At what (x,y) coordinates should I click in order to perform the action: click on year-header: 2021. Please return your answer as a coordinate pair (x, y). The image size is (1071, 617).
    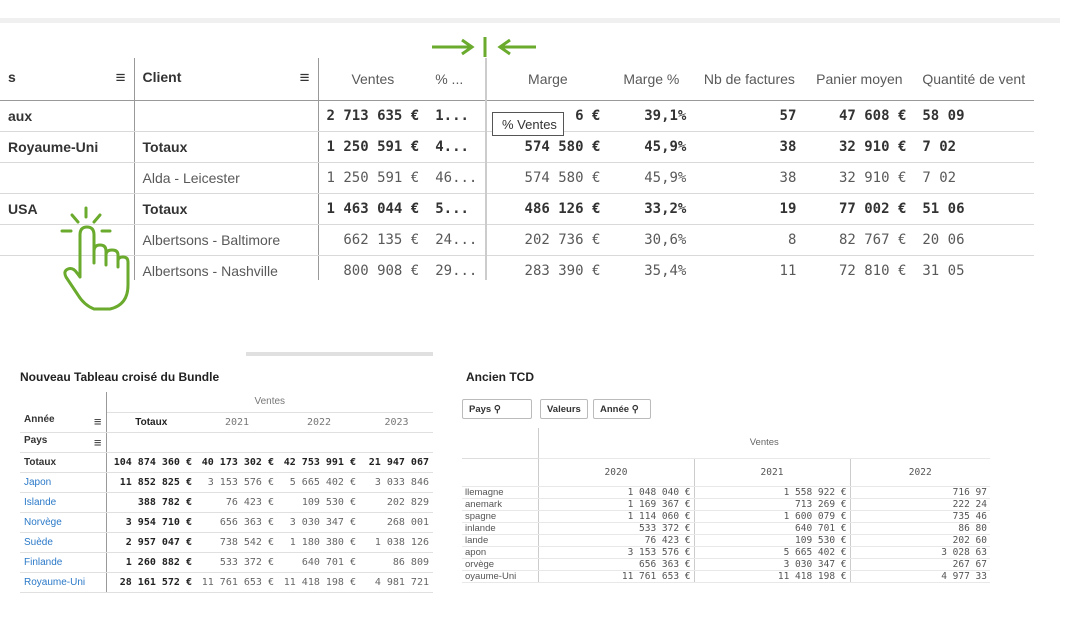
    Looking at the image, I should click on (237, 422).